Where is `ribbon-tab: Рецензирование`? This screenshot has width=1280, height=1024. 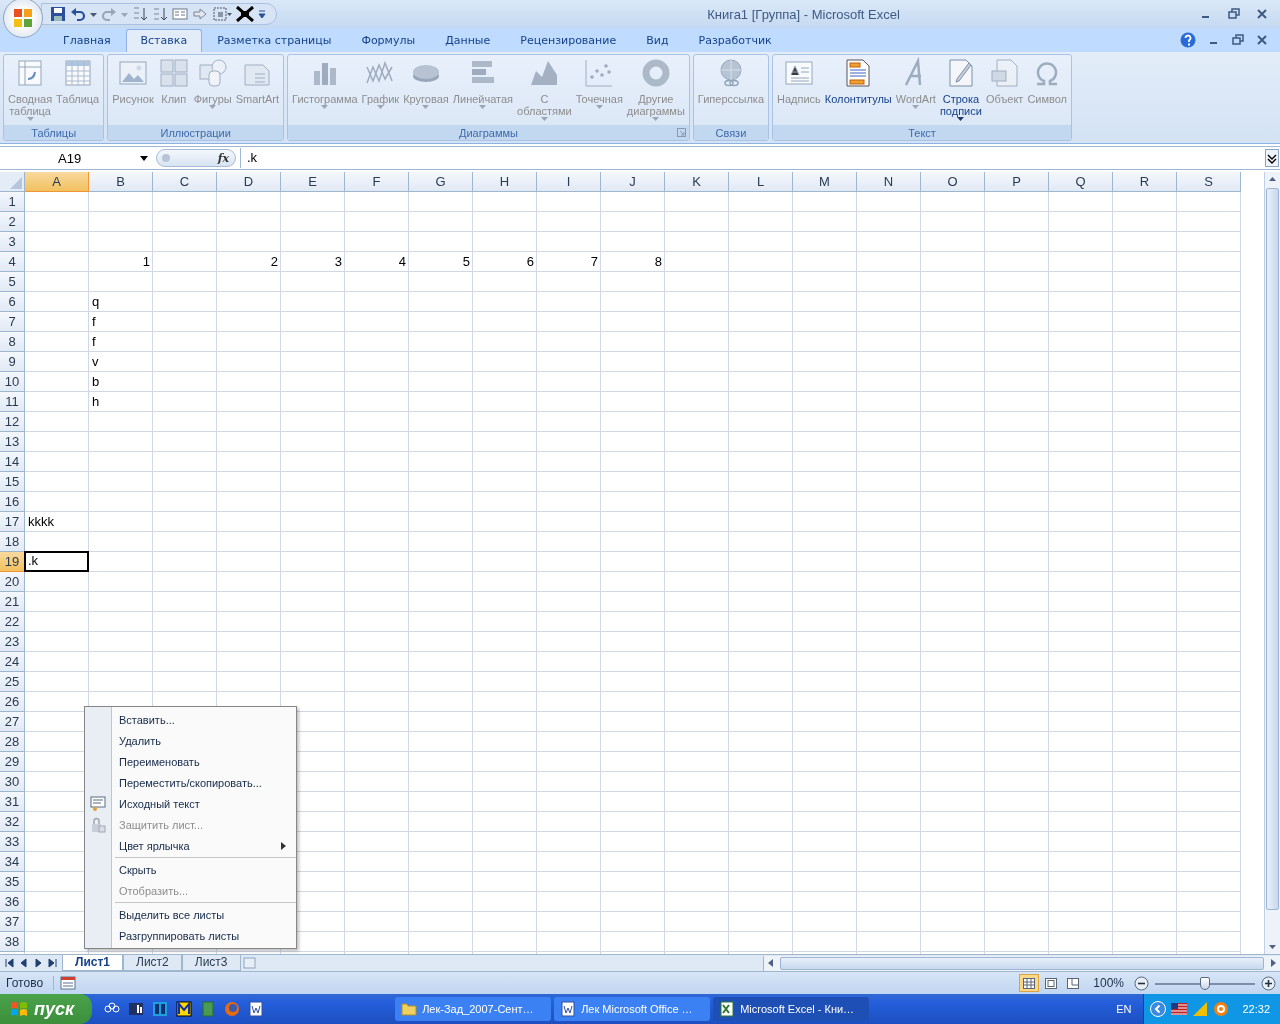
ribbon-tab: Рецензирование is located at coordinates (568, 40).